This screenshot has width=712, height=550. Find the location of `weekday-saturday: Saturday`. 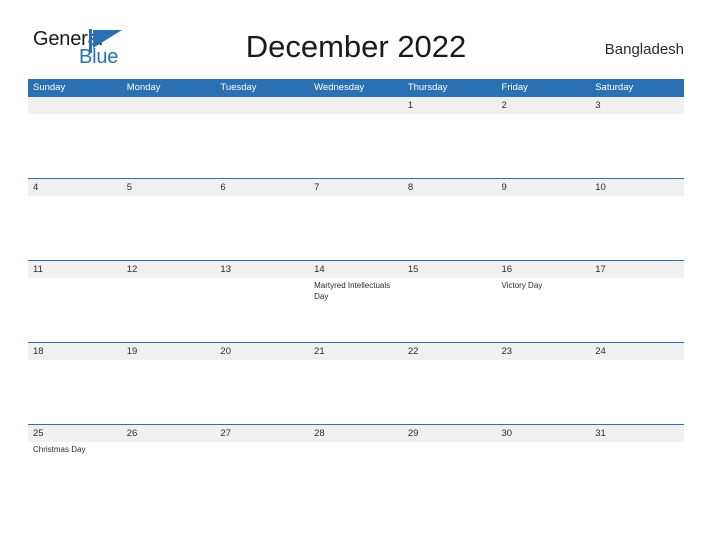

weekday-saturday: Saturday is located at coordinates (614, 87).